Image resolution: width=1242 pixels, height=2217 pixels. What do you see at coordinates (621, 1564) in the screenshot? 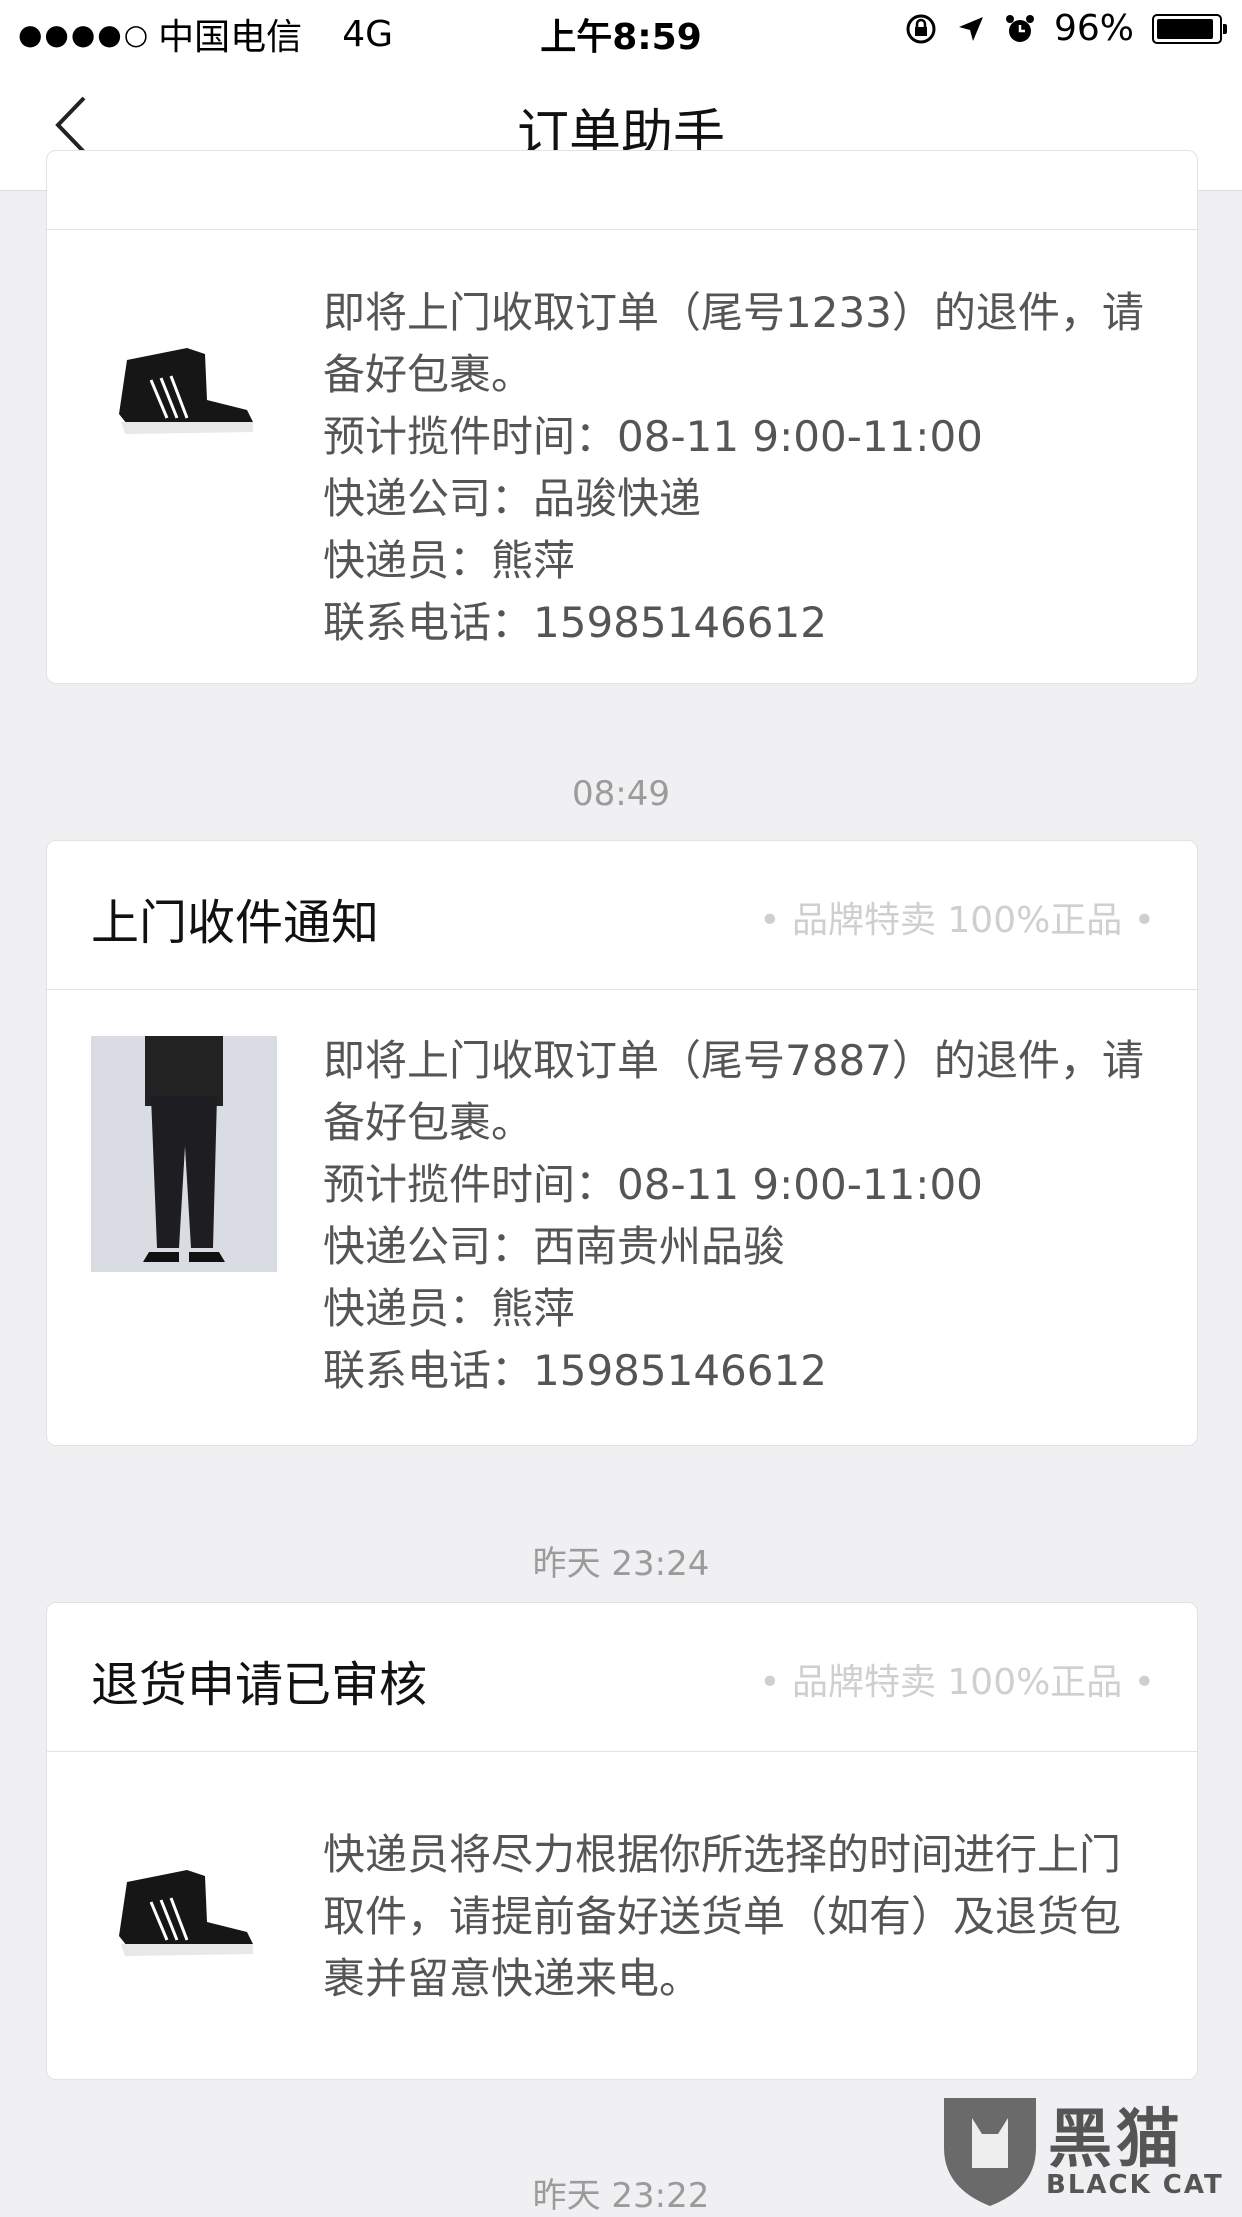
I see `timestamp: 昨天 23:24` at bounding box center [621, 1564].